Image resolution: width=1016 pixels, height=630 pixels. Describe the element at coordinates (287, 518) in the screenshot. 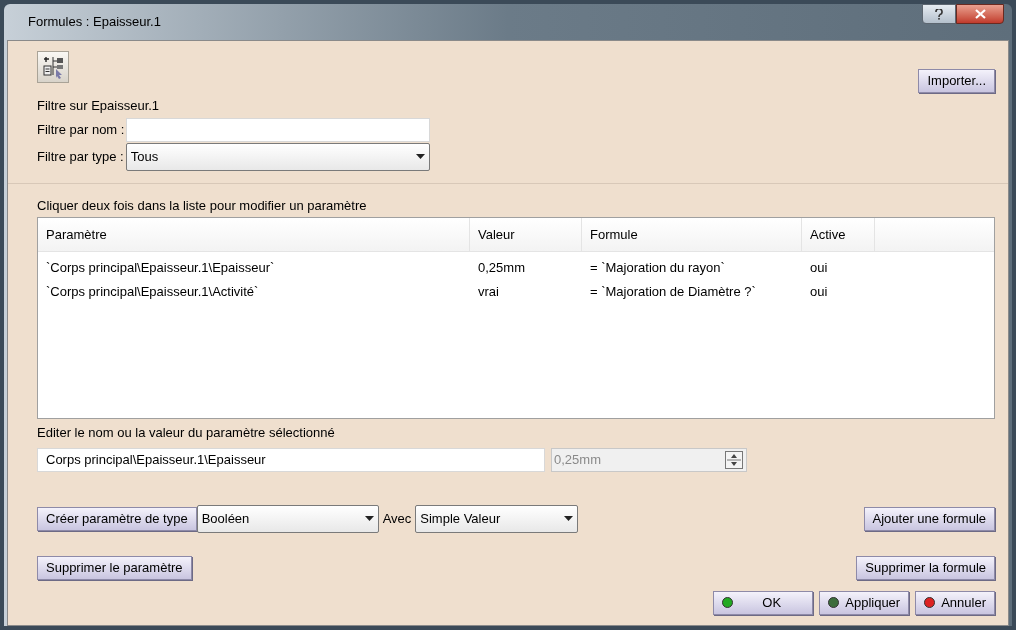

I see `parameter-type-dropdown: Booléen` at that location.